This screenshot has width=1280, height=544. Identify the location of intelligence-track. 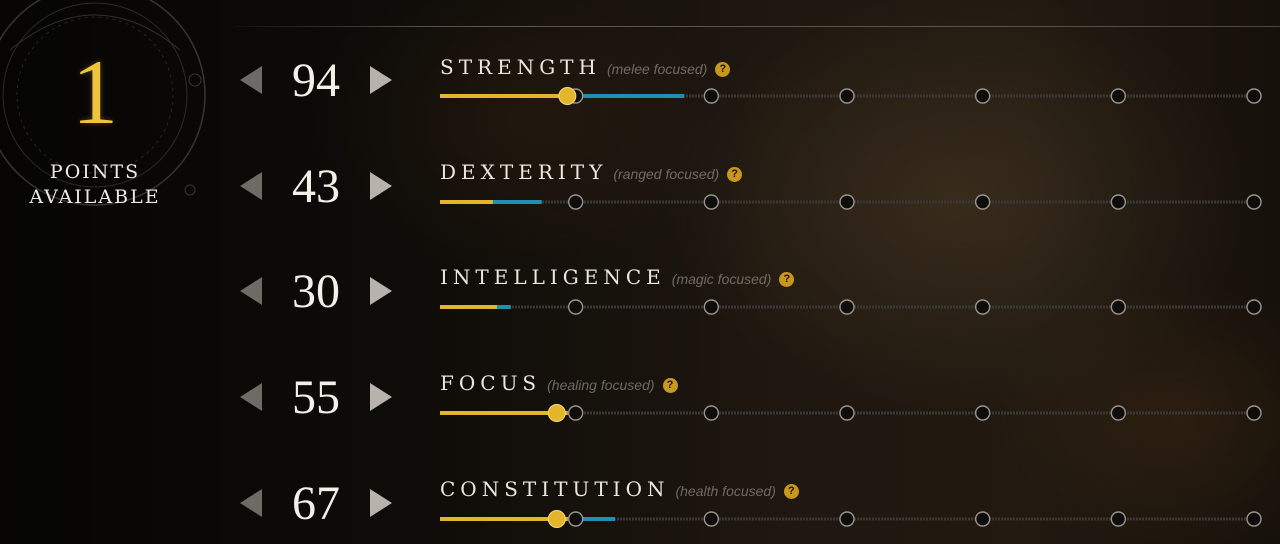
(851, 307).